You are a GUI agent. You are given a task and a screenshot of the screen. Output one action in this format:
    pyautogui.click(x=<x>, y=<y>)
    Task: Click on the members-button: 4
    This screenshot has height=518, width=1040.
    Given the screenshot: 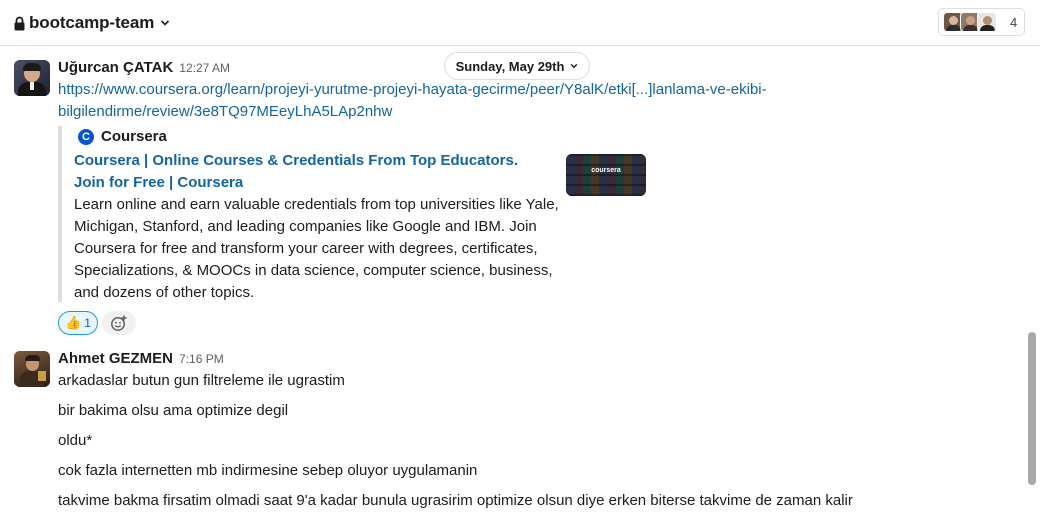 What is the action you would take?
    pyautogui.click(x=981, y=22)
    